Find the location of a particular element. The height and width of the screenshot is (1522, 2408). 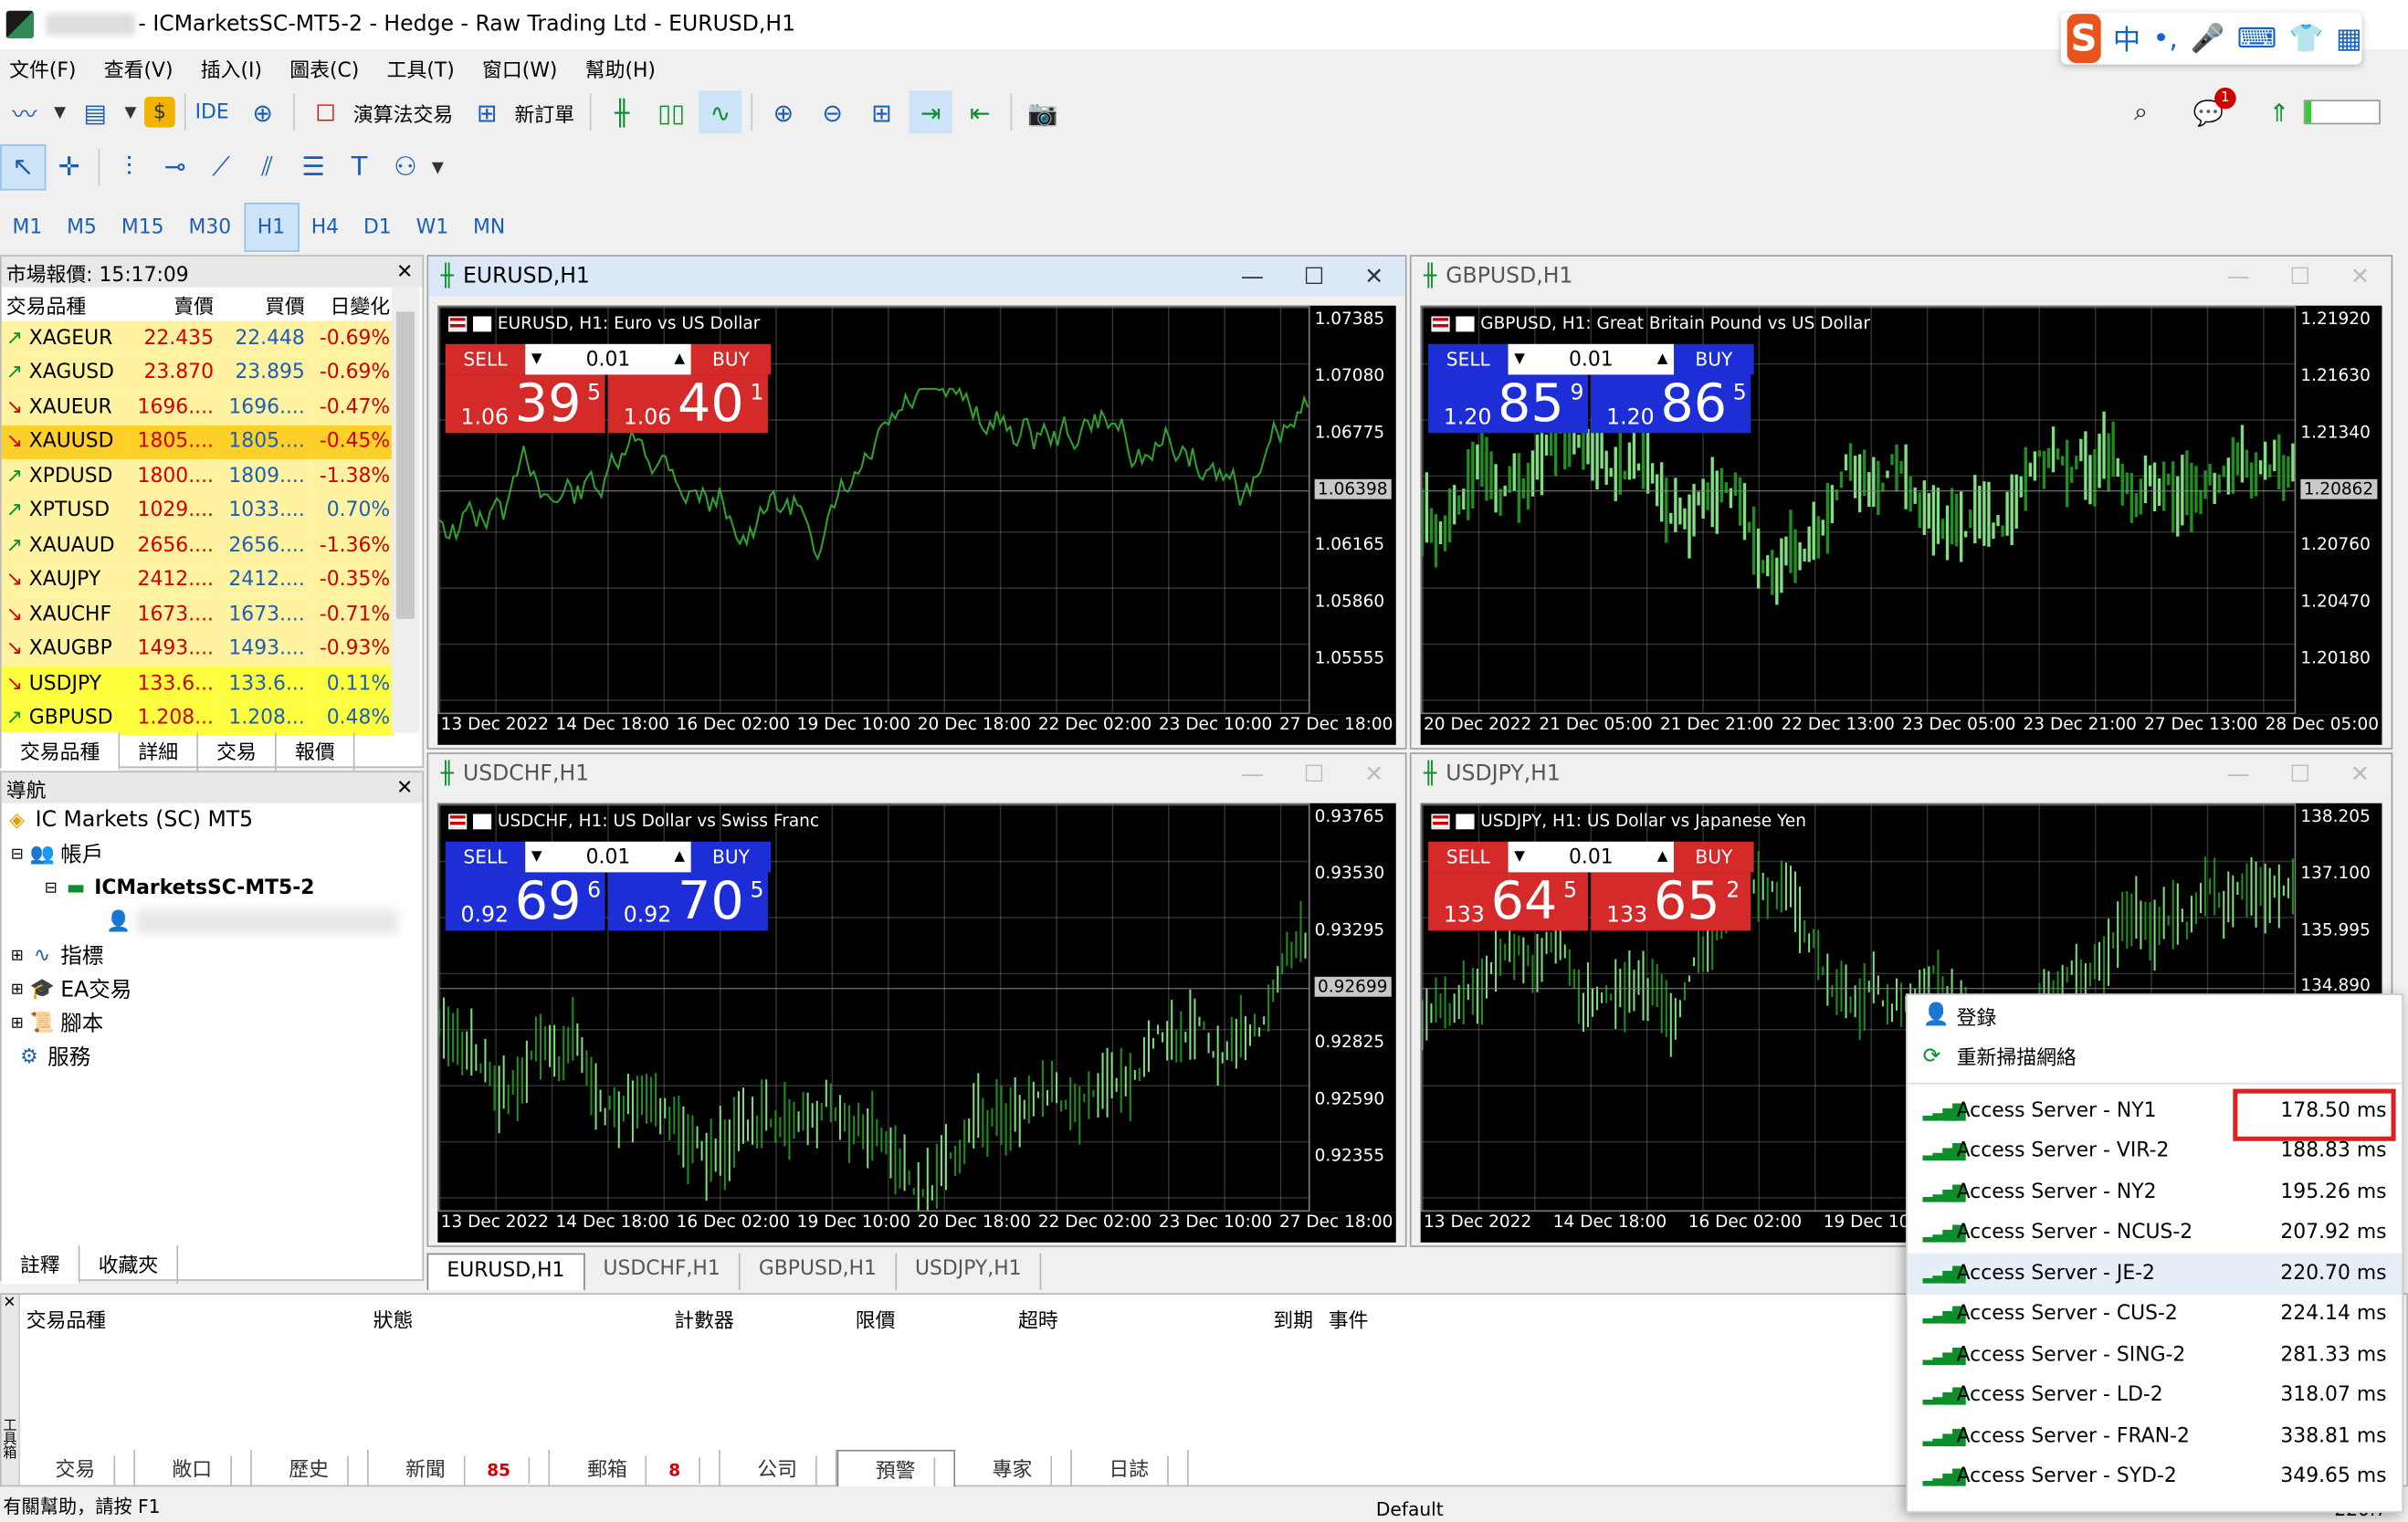

nav-item: ⊞ ∿ 指標 is located at coordinates (212, 955).